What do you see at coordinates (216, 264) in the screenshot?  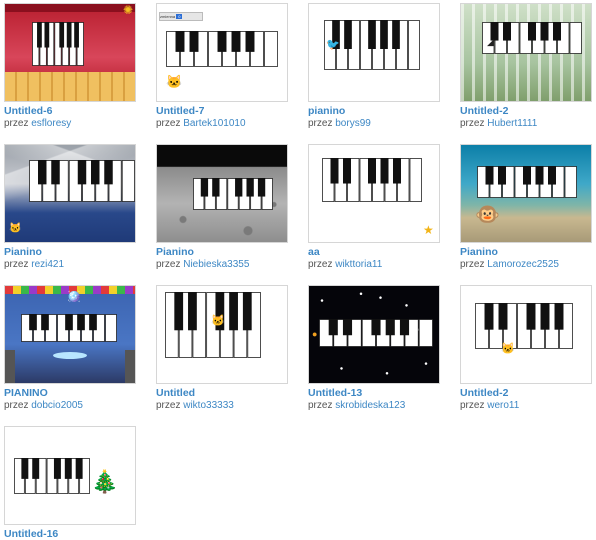 I see `author-link: Niebieska3355` at bounding box center [216, 264].